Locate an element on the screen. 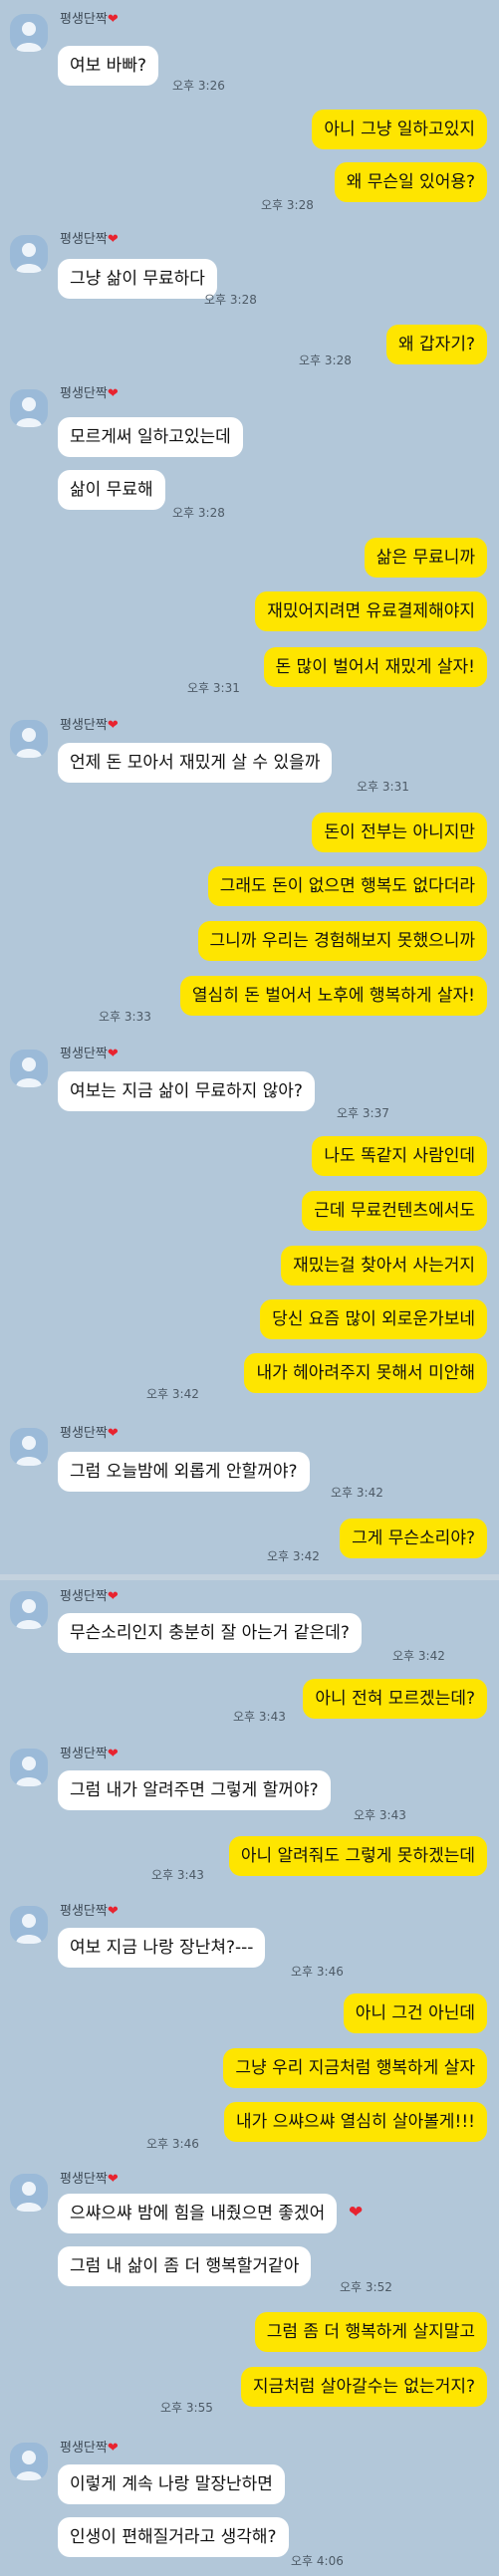  message-bubble: 돈이 전부는 아니지만 is located at coordinates (399, 832).